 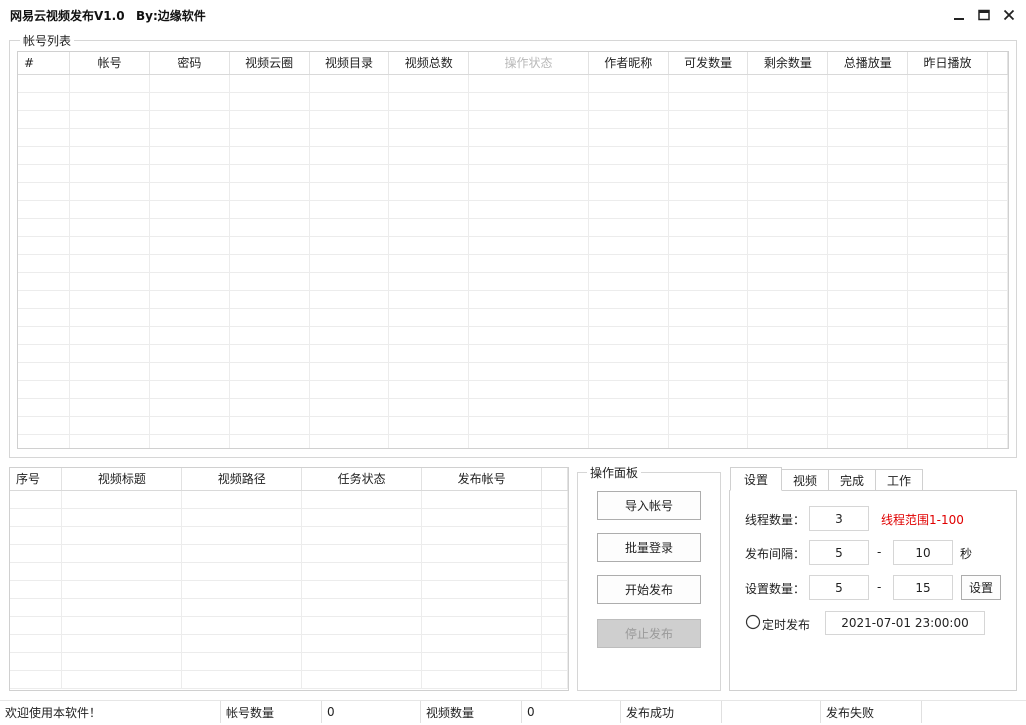 I want to click on maximize-button, so click(x=984, y=15).